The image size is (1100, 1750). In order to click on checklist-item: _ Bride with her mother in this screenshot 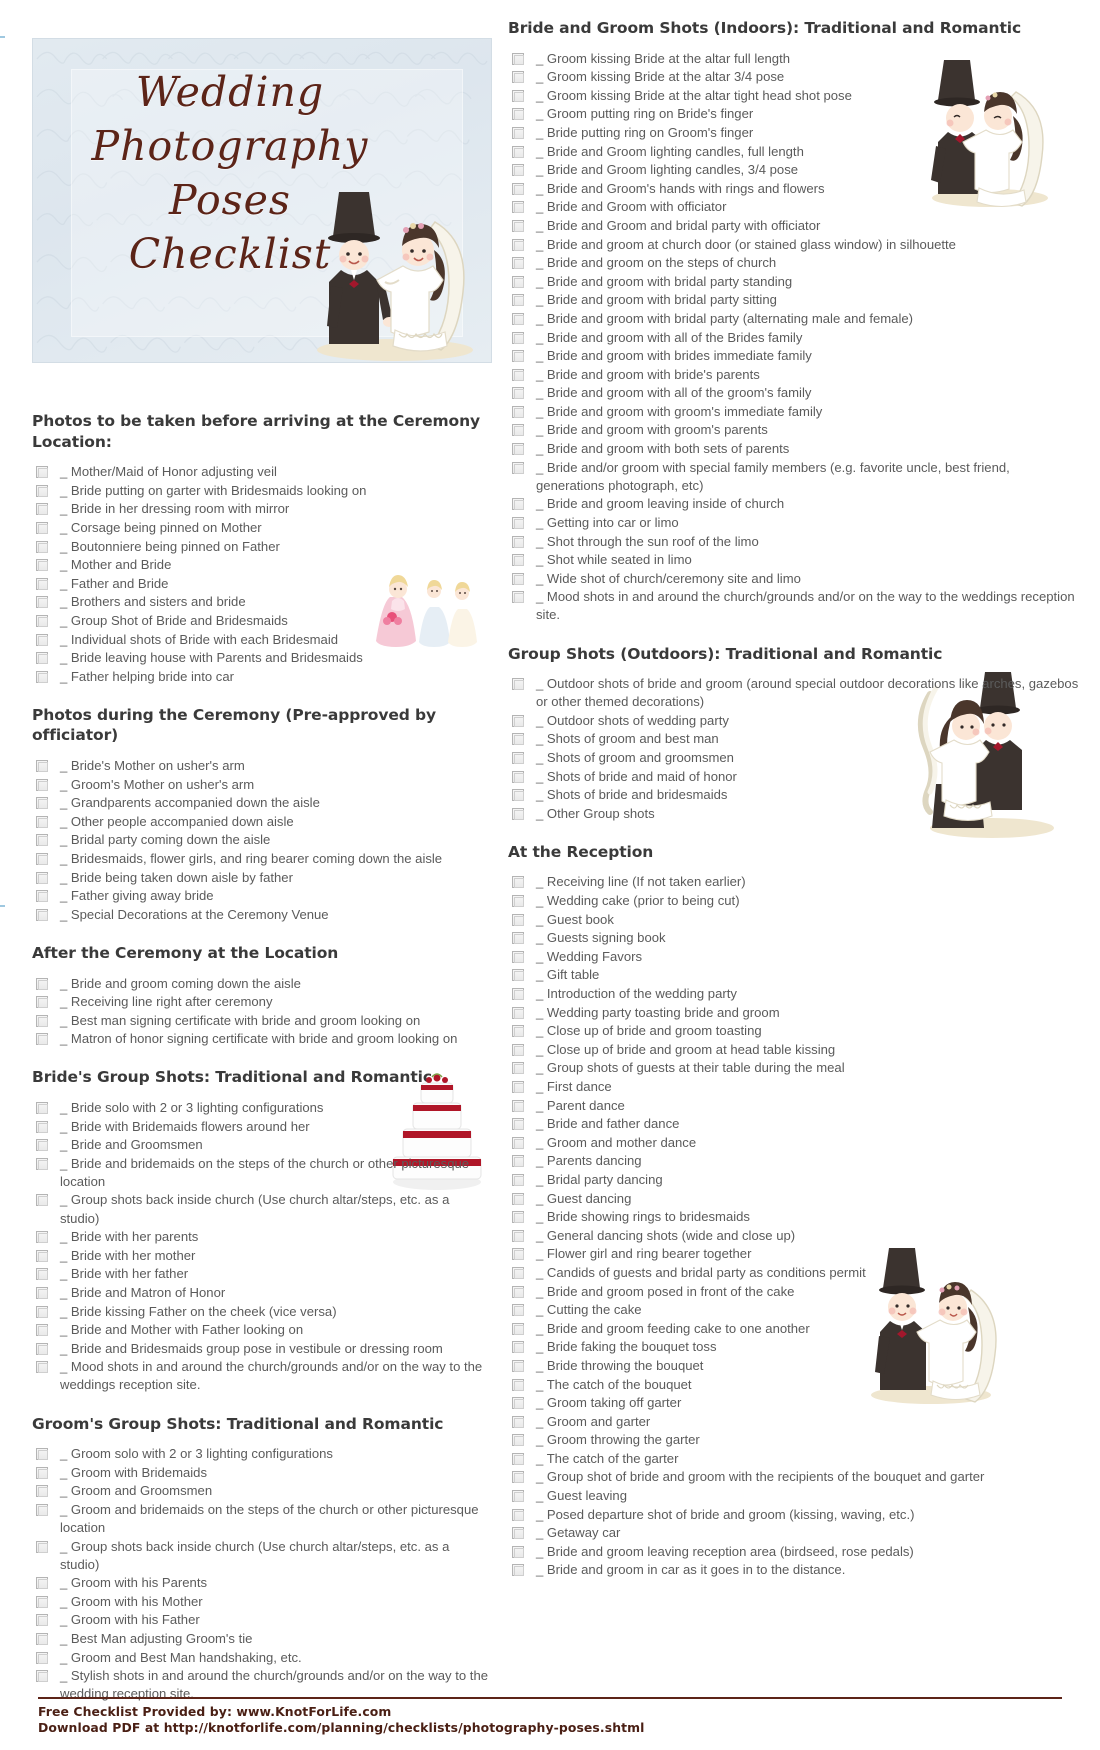, I will do `click(261, 1256)`.